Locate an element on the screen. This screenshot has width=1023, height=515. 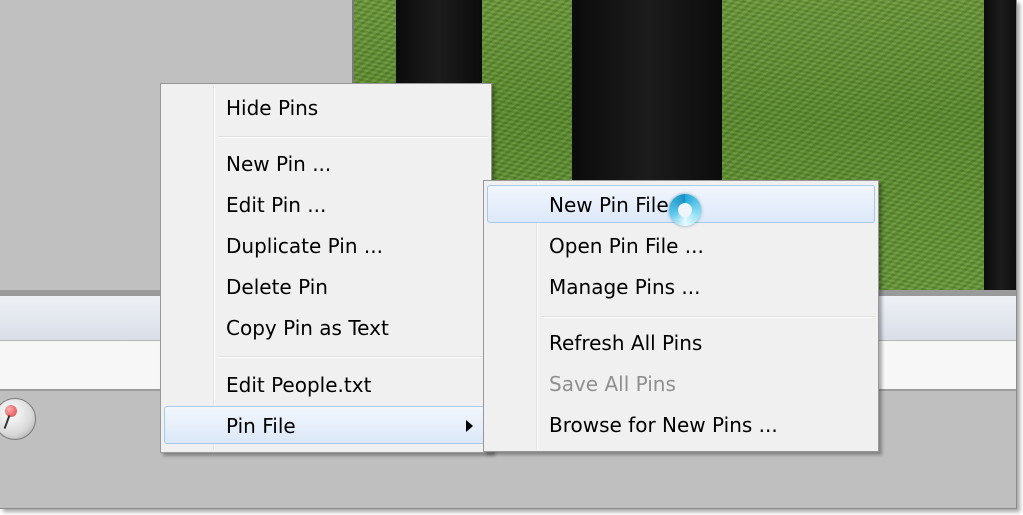
menu-item-label: Hide Pins is located at coordinates (272, 108).